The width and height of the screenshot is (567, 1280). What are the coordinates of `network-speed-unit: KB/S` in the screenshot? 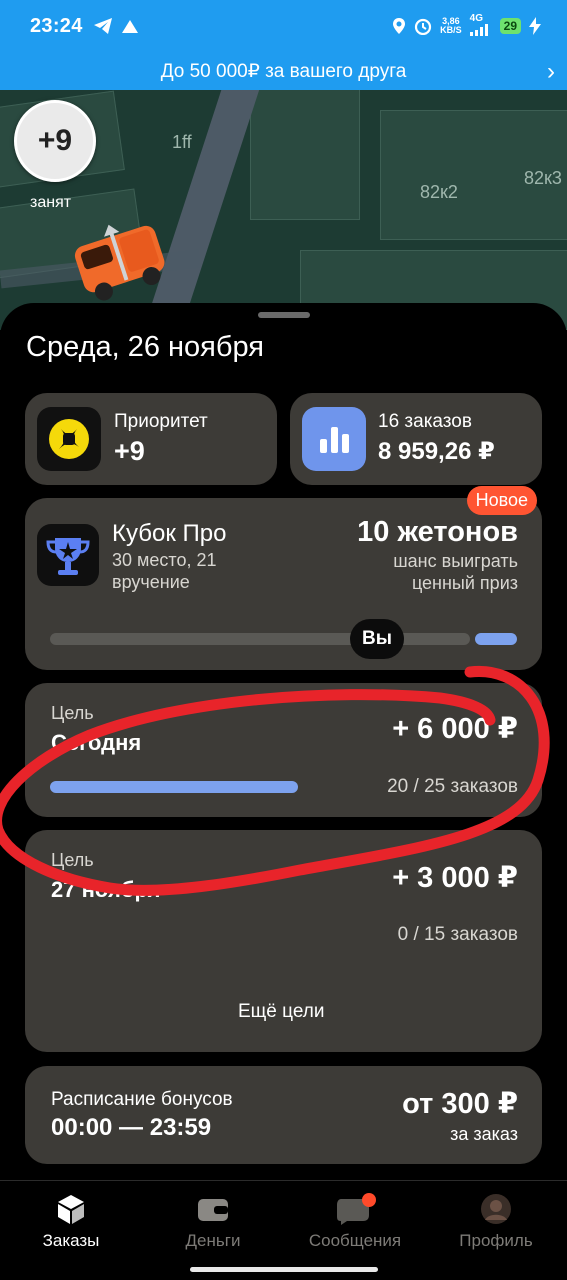 It's located at (451, 30).